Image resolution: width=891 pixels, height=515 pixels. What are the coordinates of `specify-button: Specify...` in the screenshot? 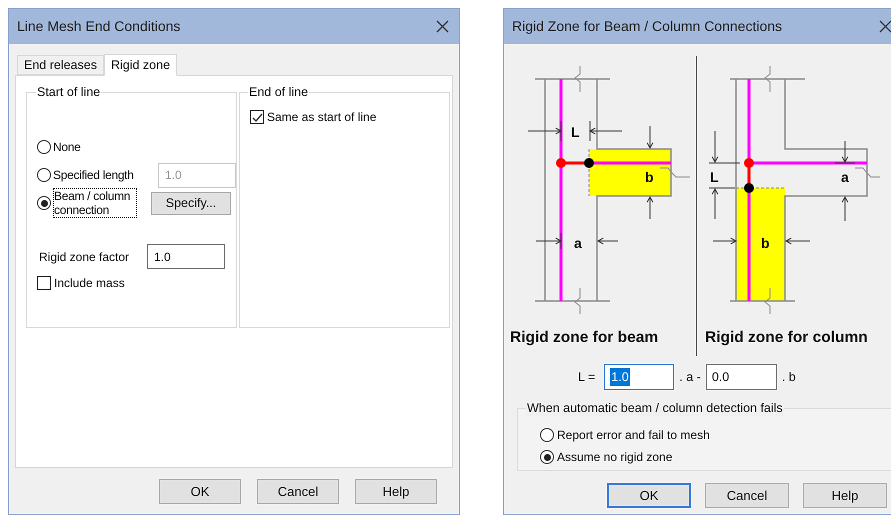 It's located at (191, 203).